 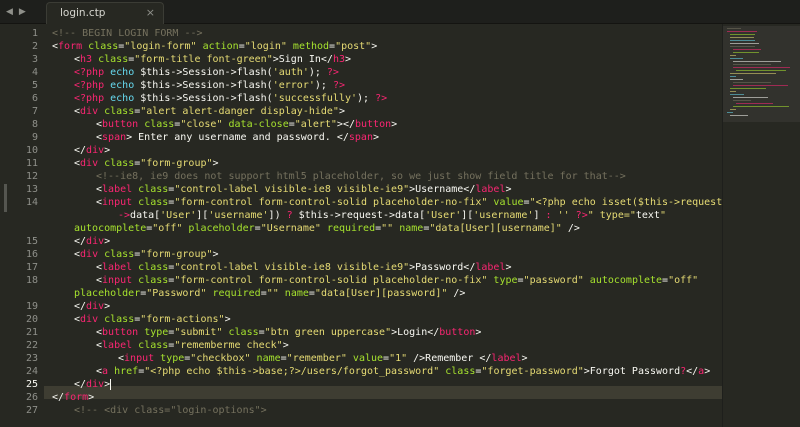 What do you see at coordinates (150, 12) in the screenshot?
I see `close-icon: ×` at bounding box center [150, 12].